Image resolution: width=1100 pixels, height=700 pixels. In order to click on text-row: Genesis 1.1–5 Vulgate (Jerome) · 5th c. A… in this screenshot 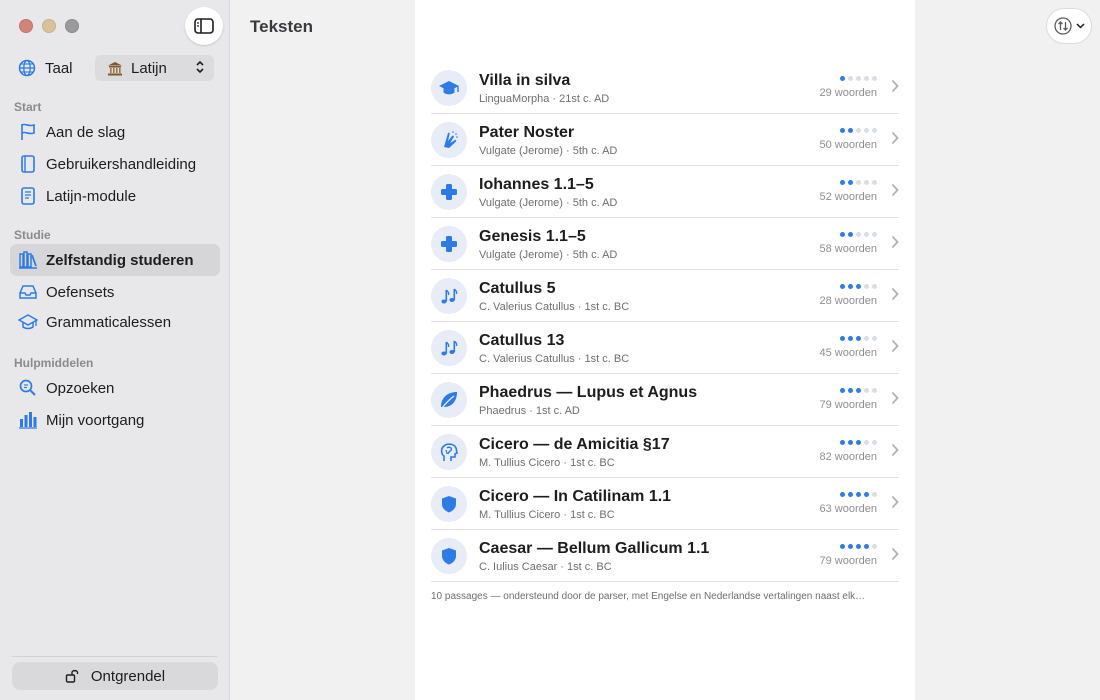, I will do `click(665, 244)`.